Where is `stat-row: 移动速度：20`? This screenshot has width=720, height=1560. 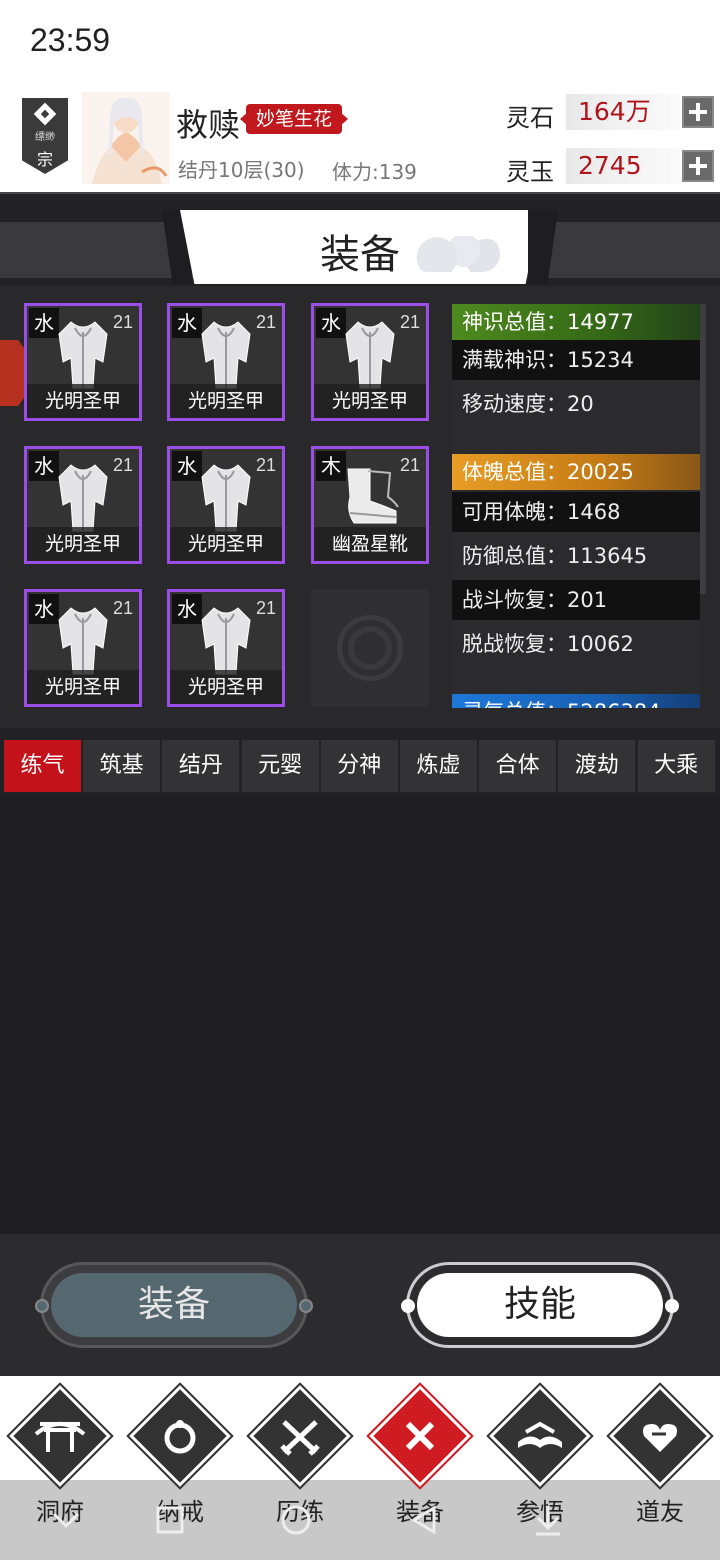 stat-row: 移动速度：20 is located at coordinates (528, 404).